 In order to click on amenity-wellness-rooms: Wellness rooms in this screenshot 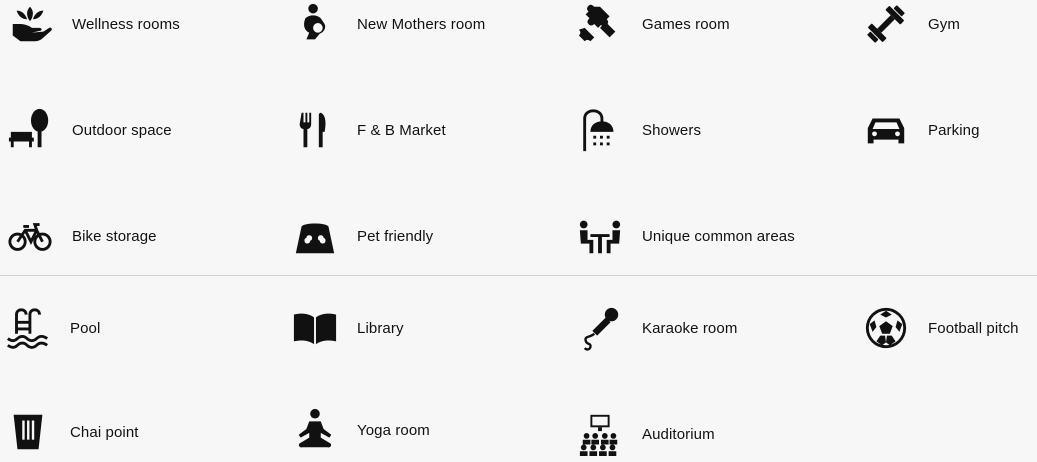, I will do `click(92, 26)`.